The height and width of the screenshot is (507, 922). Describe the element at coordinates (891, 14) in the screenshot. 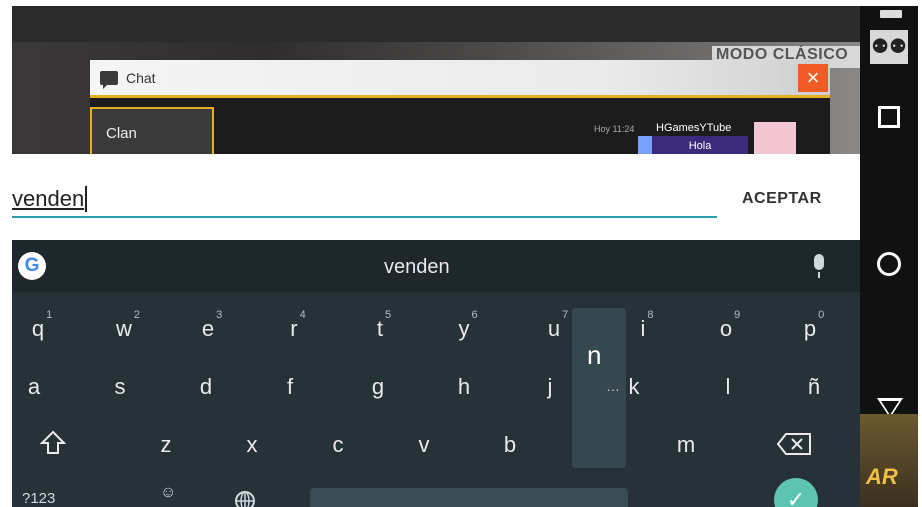

I see `keyboard-indicator-icon` at that location.